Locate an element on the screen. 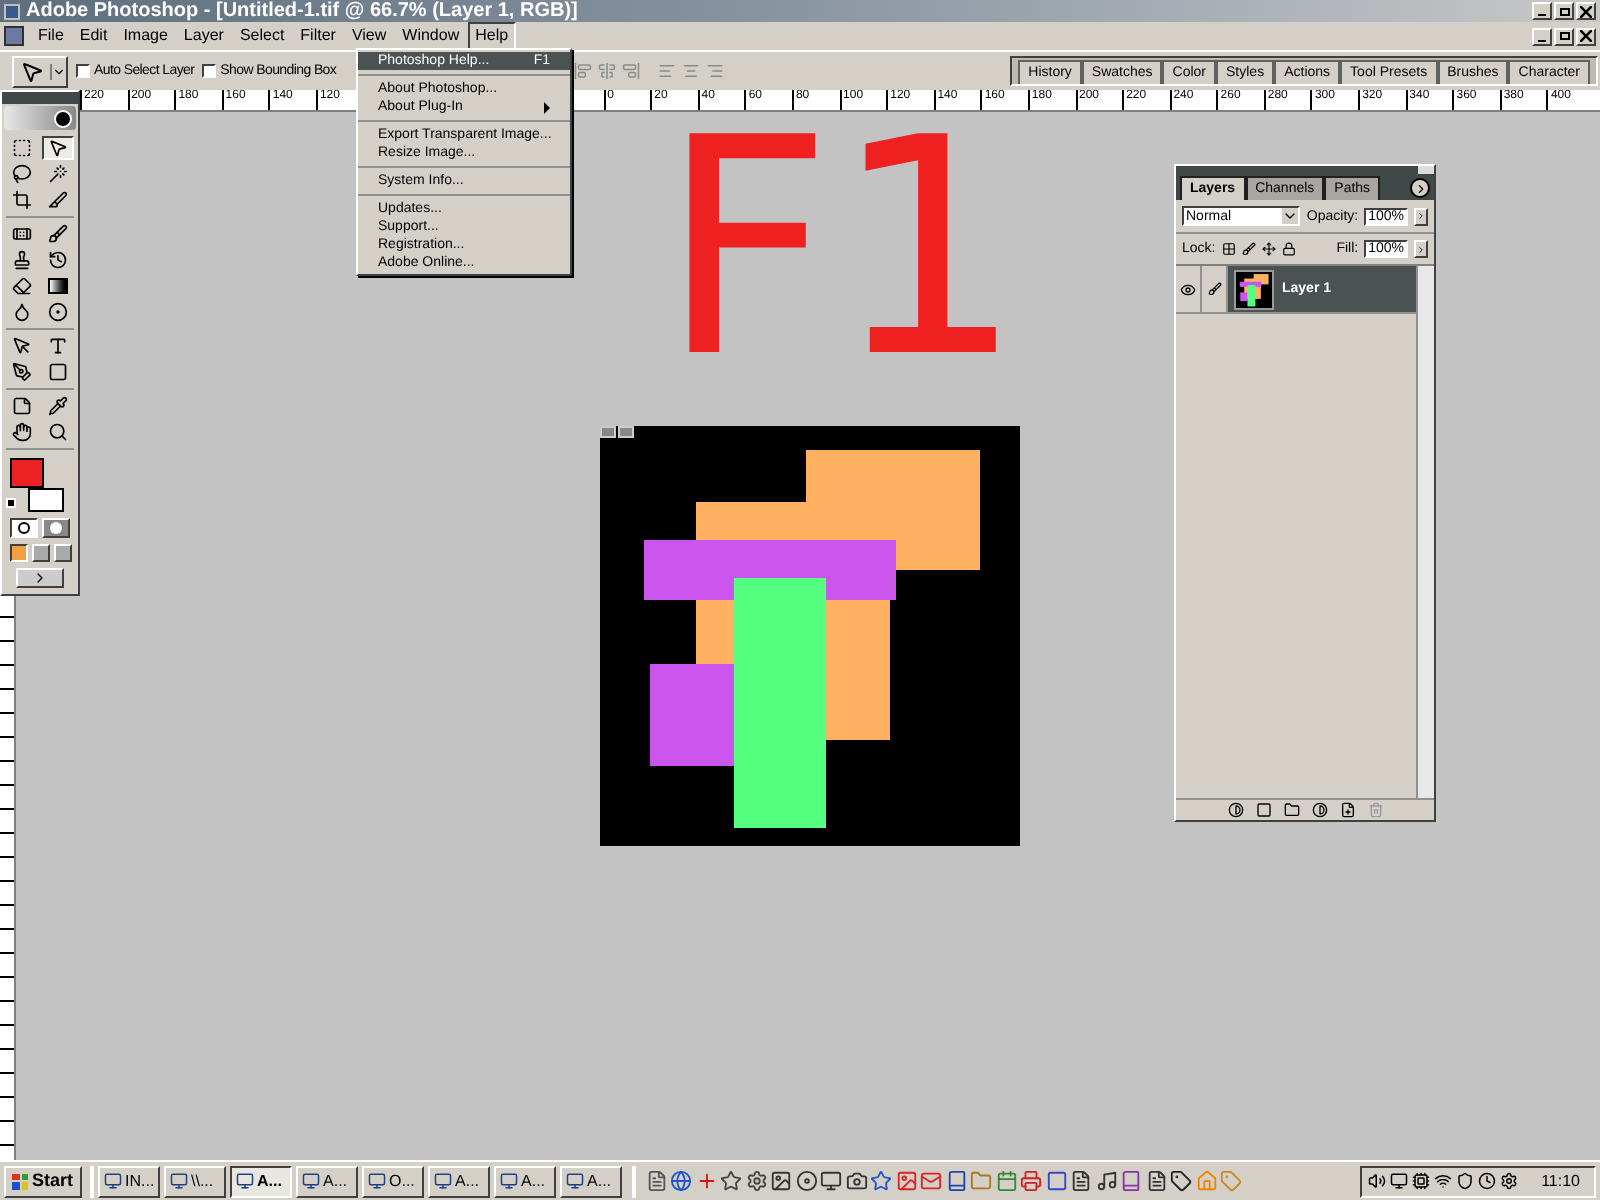 This screenshot has width=1600, height=1200. music-icon is located at coordinates (1106, 1181).